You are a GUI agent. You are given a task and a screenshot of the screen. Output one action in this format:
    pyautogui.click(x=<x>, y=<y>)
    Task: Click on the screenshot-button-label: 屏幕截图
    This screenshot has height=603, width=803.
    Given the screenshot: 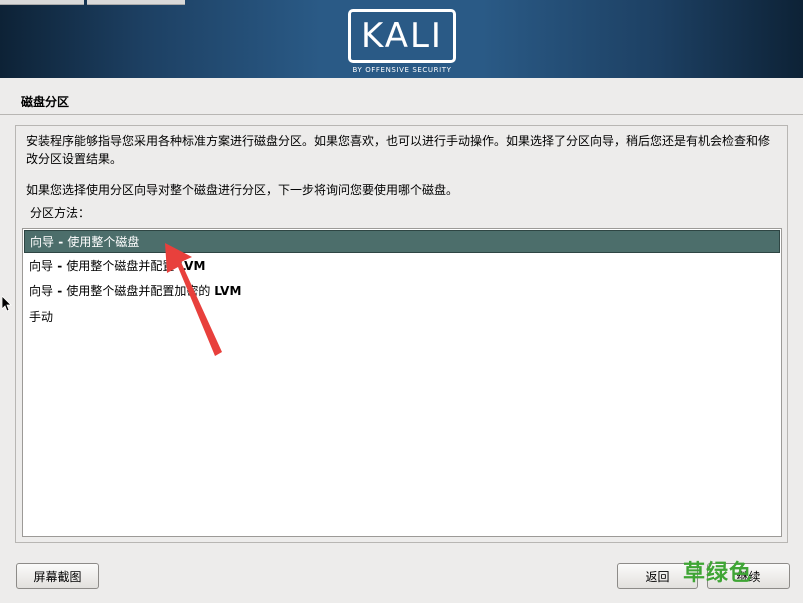 What is the action you would take?
    pyautogui.click(x=57, y=576)
    